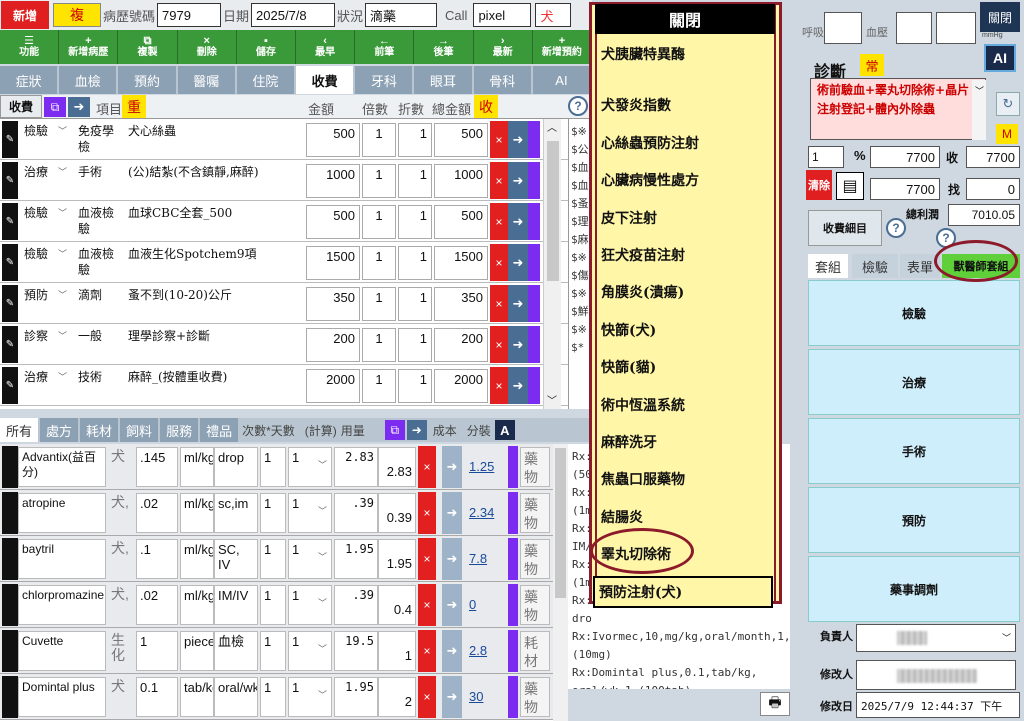 This screenshot has width=1024, height=721. I want to click on rx-dose: 1, so click(157, 651).